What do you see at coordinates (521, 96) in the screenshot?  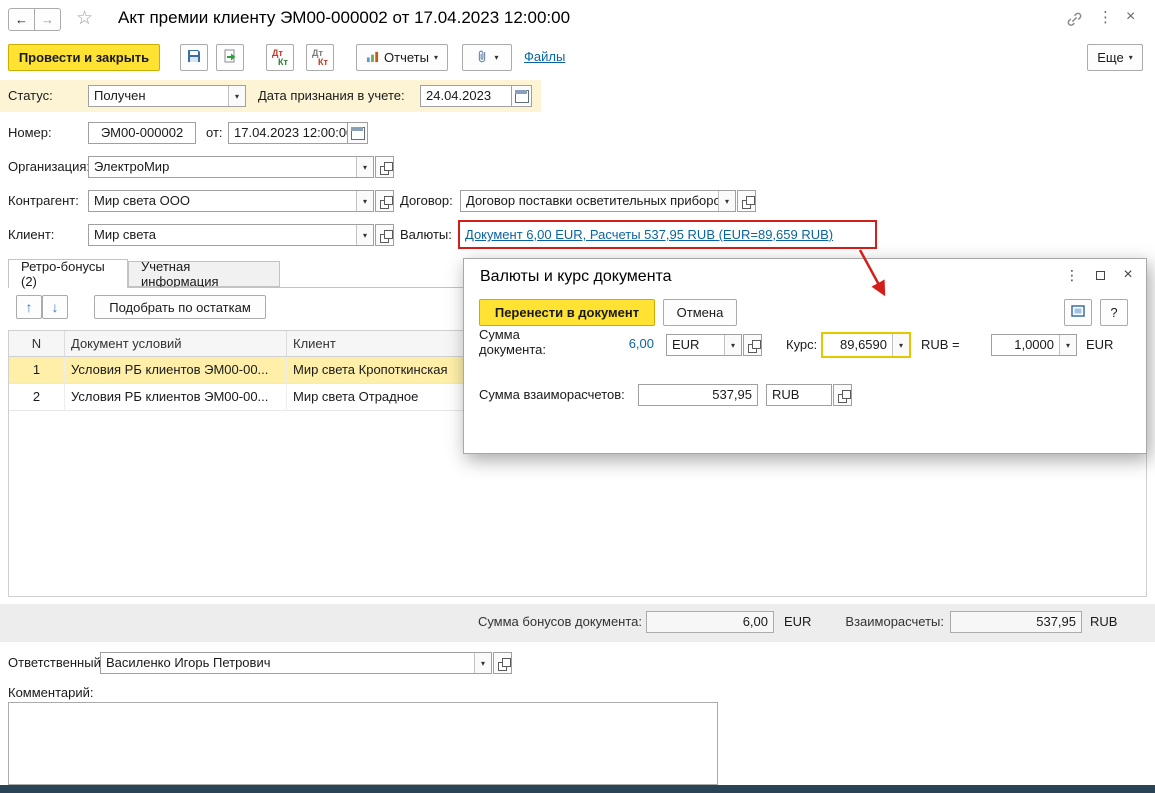 I see `recognition-date-calendar-icon` at bounding box center [521, 96].